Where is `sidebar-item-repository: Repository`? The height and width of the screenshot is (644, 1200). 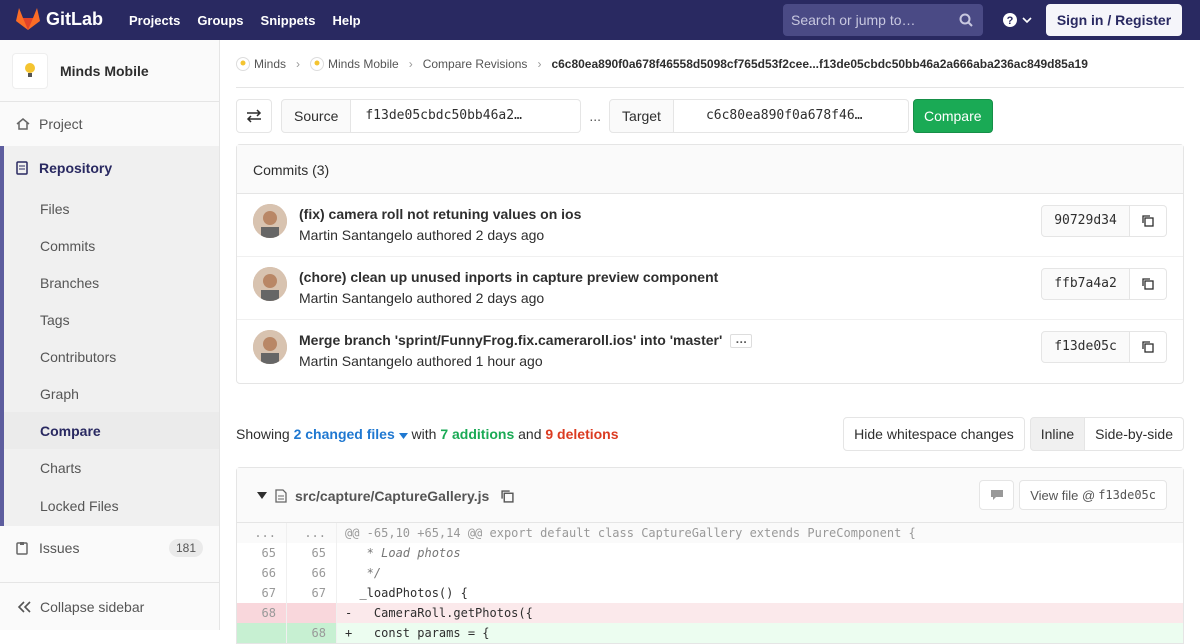 sidebar-item-repository: Repository is located at coordinates (111, 168).